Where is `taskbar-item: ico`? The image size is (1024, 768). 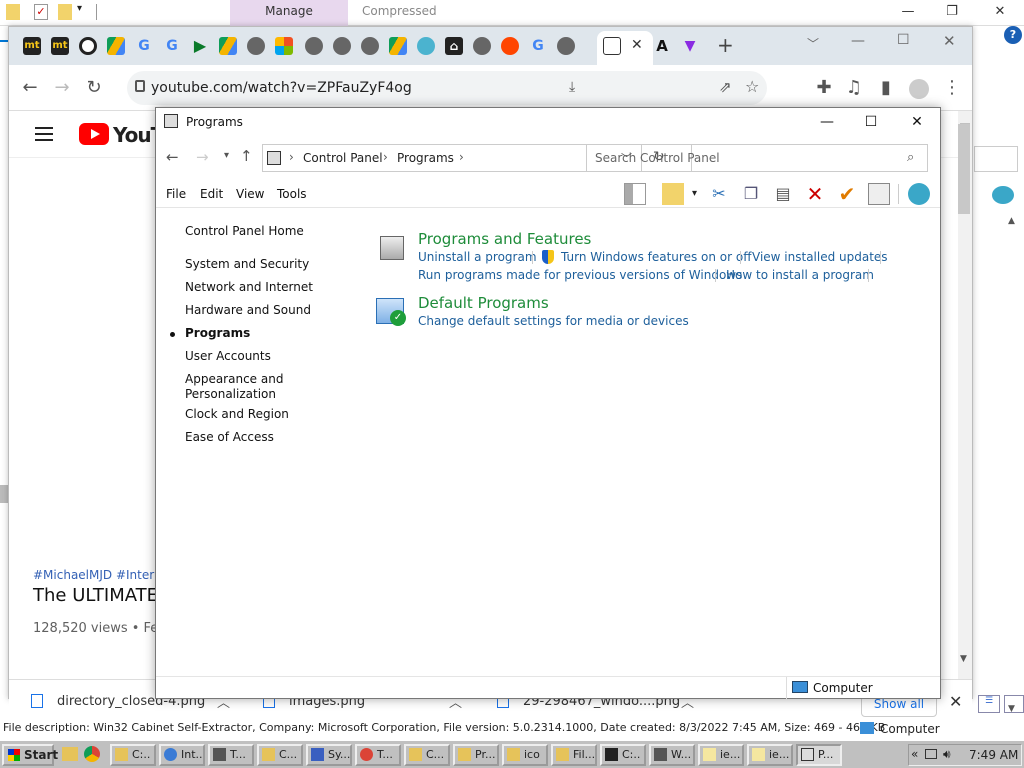 taskbar-item: ico is located at coordinates (525, 755).